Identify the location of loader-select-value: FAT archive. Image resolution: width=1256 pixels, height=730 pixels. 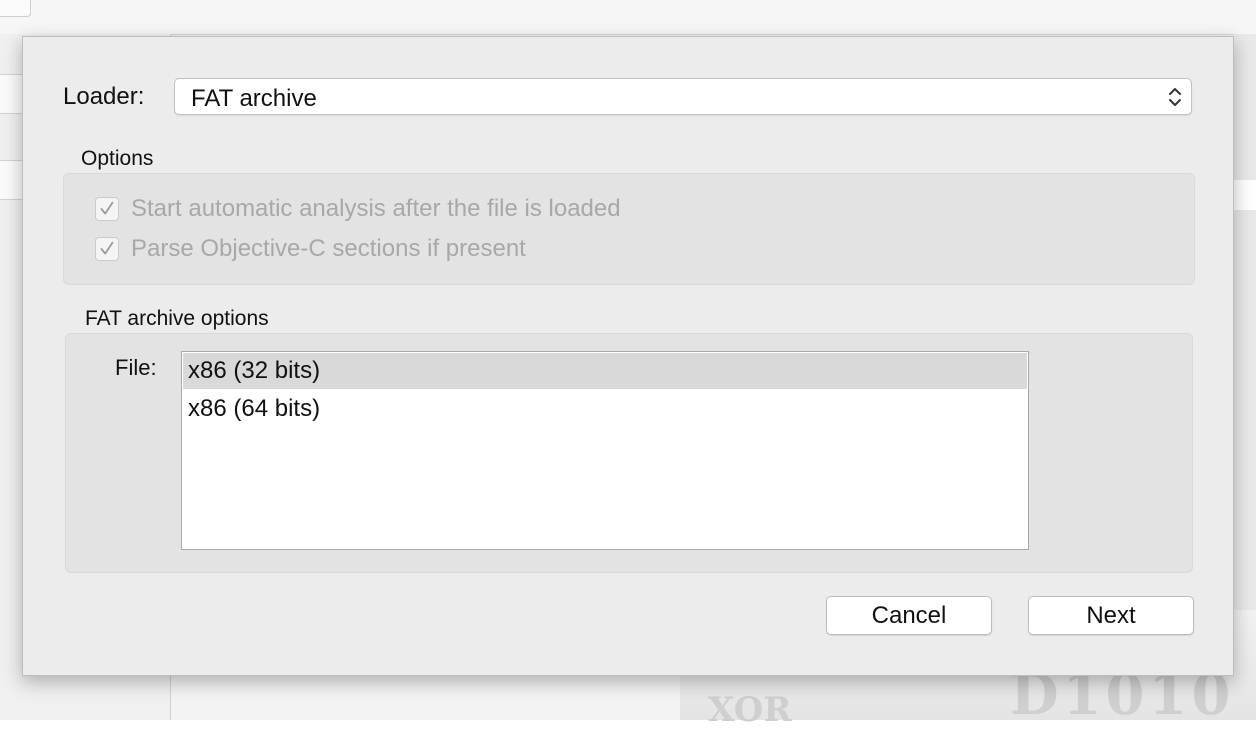
(254, 98).